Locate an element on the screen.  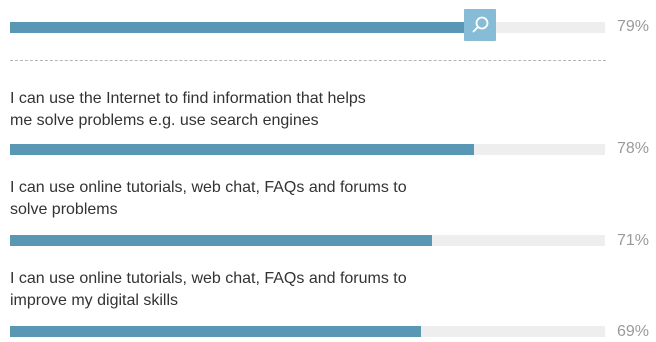
search-icon is located at coordinates (480, 24).